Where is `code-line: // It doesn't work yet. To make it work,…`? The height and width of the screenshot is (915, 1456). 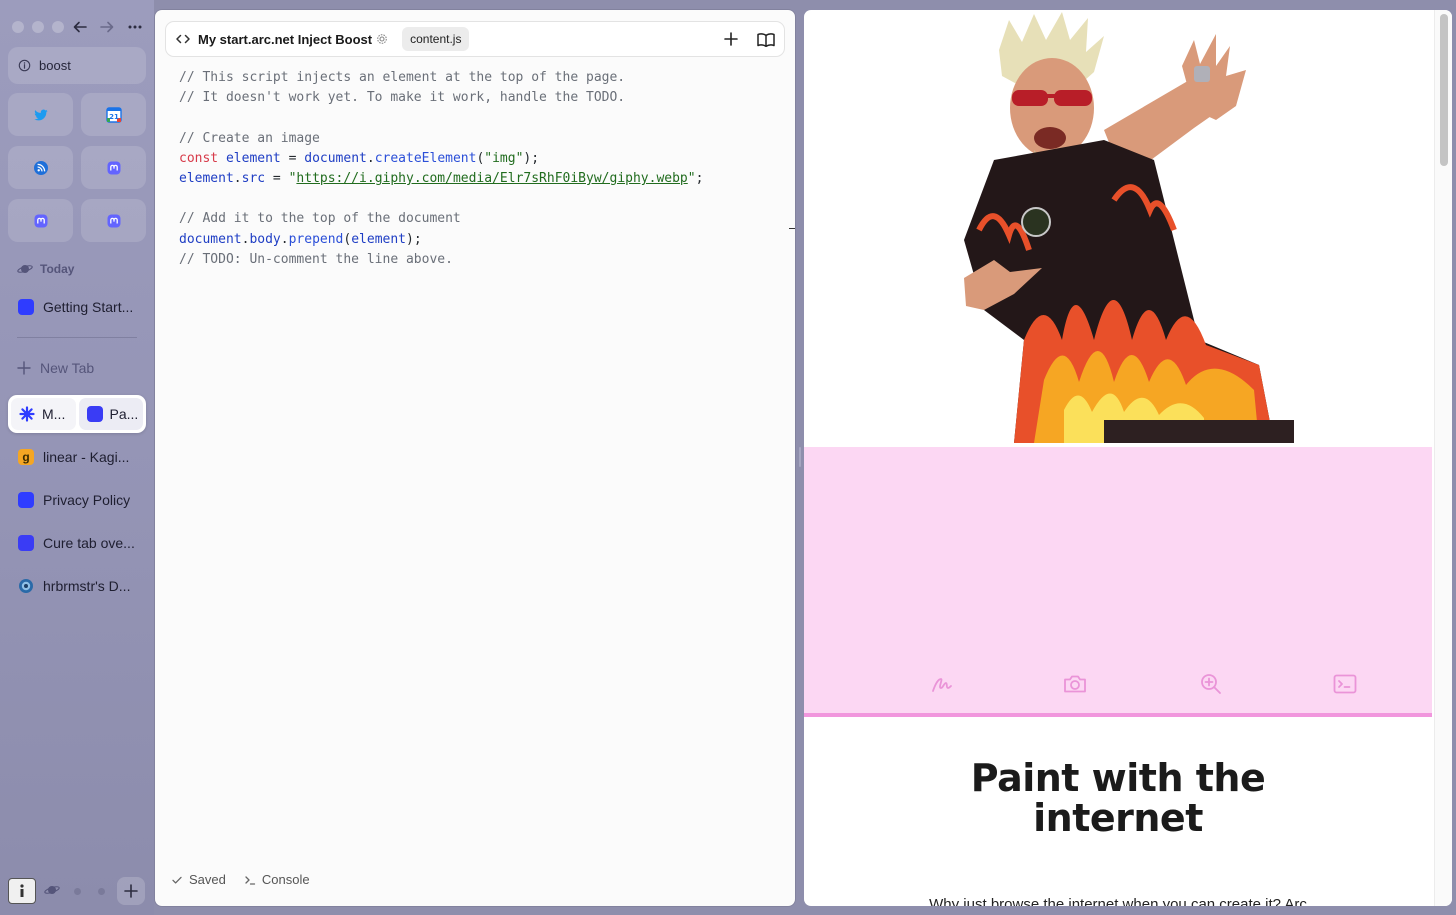 code-line: // It doesn't work yet. To make it work,… is located at coordinates (479, 98).